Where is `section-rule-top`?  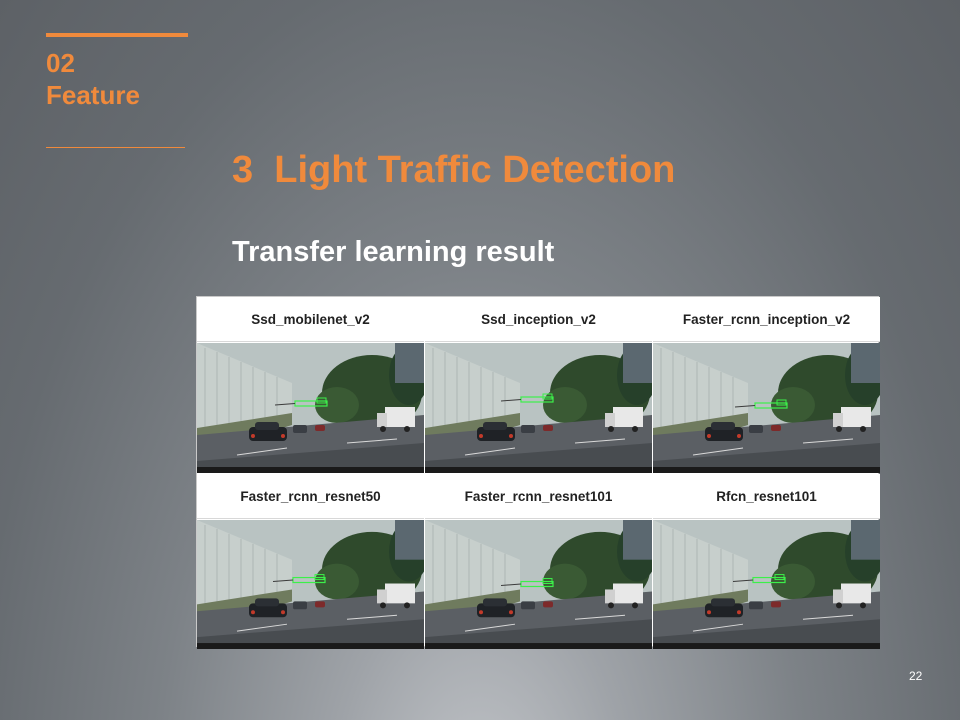 section-rule-top is located at coordinates (117, 35).